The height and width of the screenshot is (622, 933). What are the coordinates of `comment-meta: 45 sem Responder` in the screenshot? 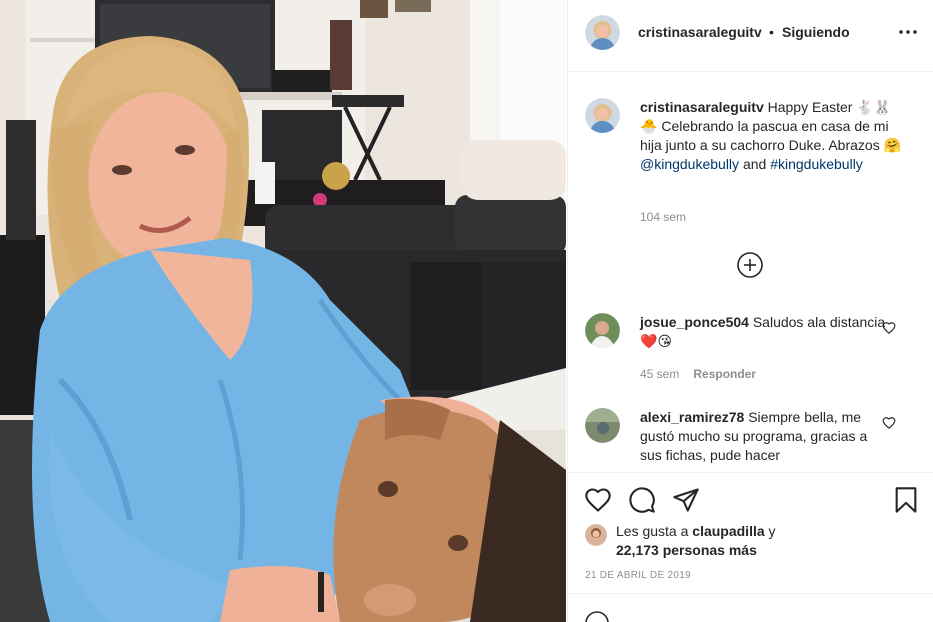 It's located at (698, 374).